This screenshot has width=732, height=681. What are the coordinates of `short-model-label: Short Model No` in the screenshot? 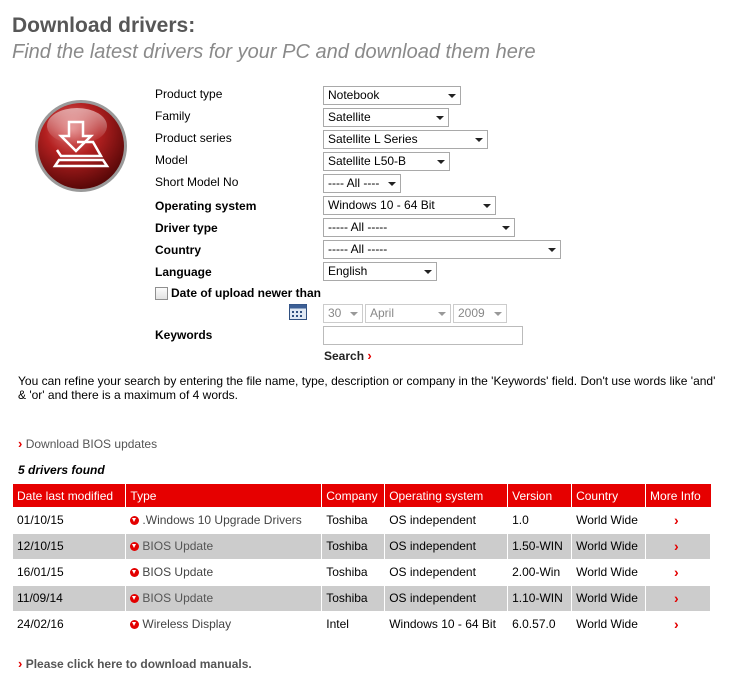 It's located at (197, 182).